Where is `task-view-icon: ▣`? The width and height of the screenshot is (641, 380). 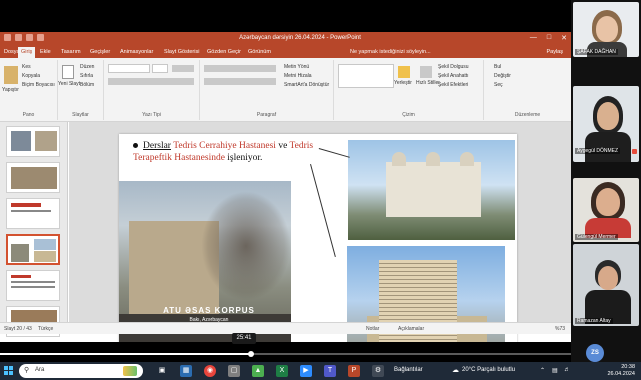 task-view-icon: ▣ is located at coordinates (162, 371).